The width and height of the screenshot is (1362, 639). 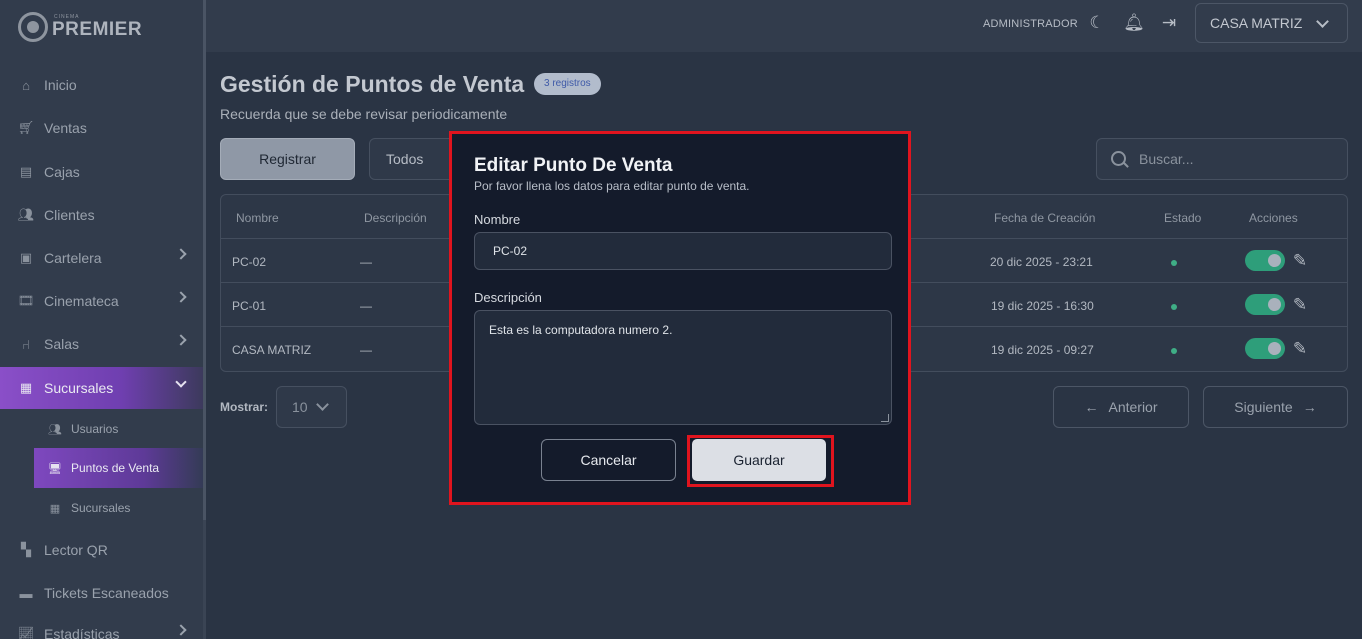 I want to click on topbar, so click(x=784, y=26).